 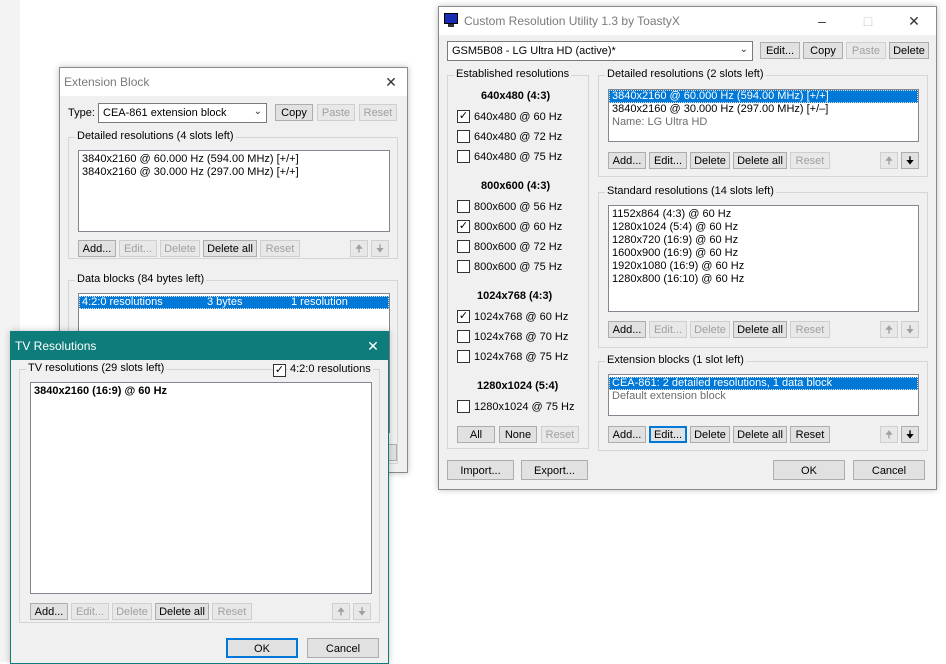 What do you see at coordinates (230, 248) in the screenshot?
I see `ext-detailed-delete-all-button: Delete all` at bounding box center [230, 248].